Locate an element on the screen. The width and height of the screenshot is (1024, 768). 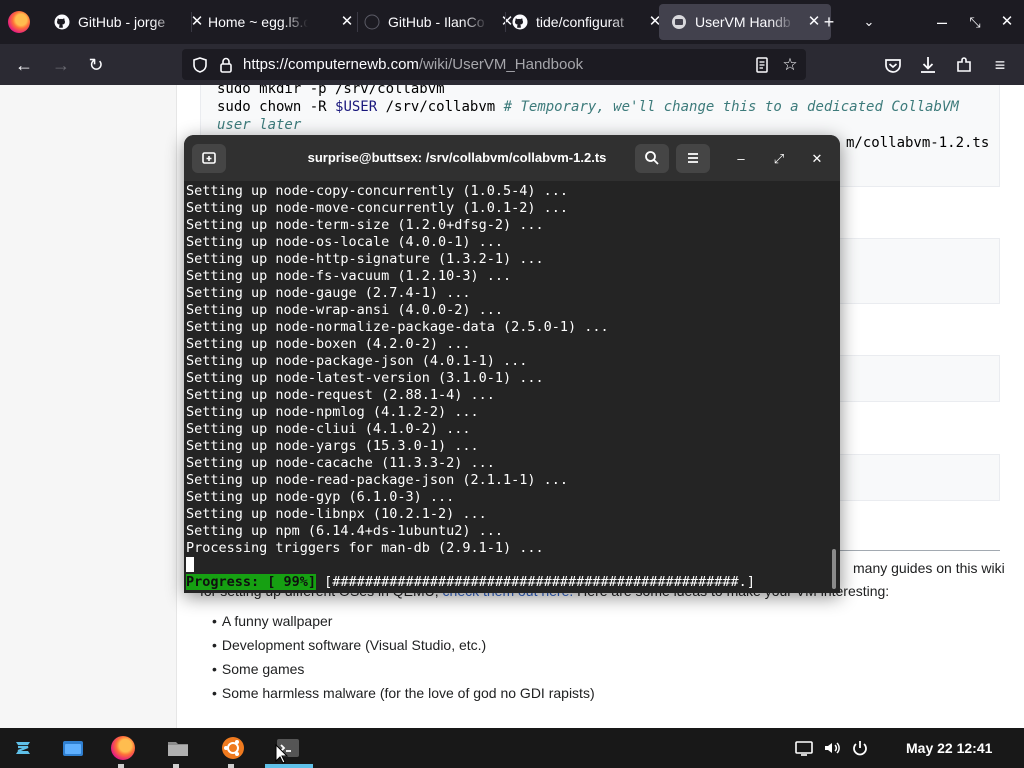
section-divider is located at coordinates (912, 550).